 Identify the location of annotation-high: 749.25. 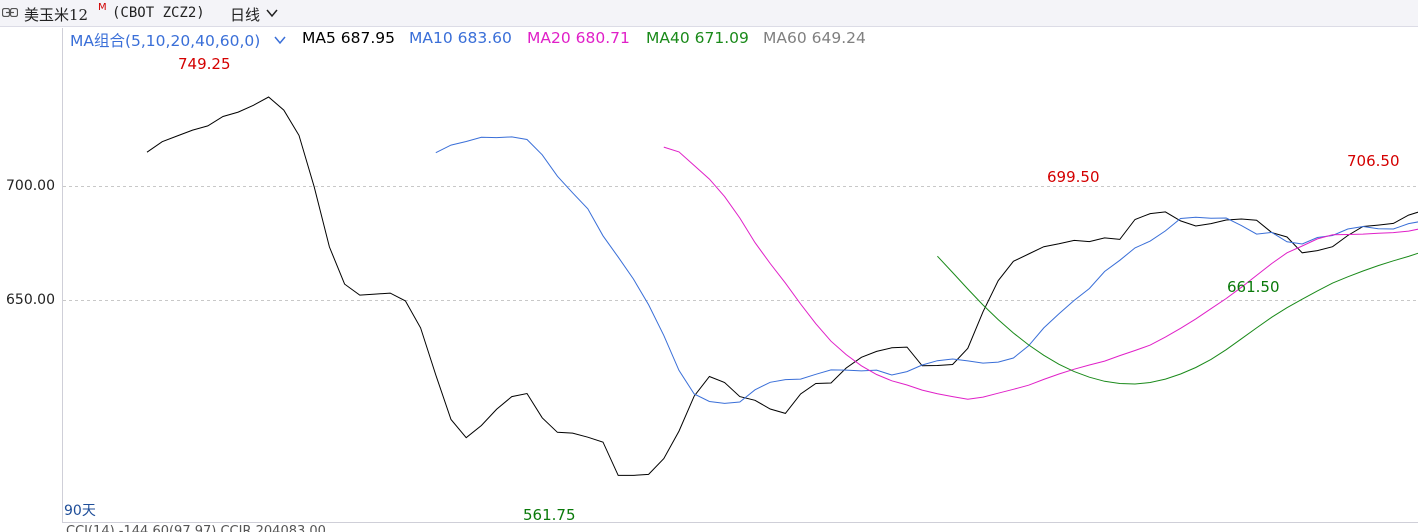
(204, 64).